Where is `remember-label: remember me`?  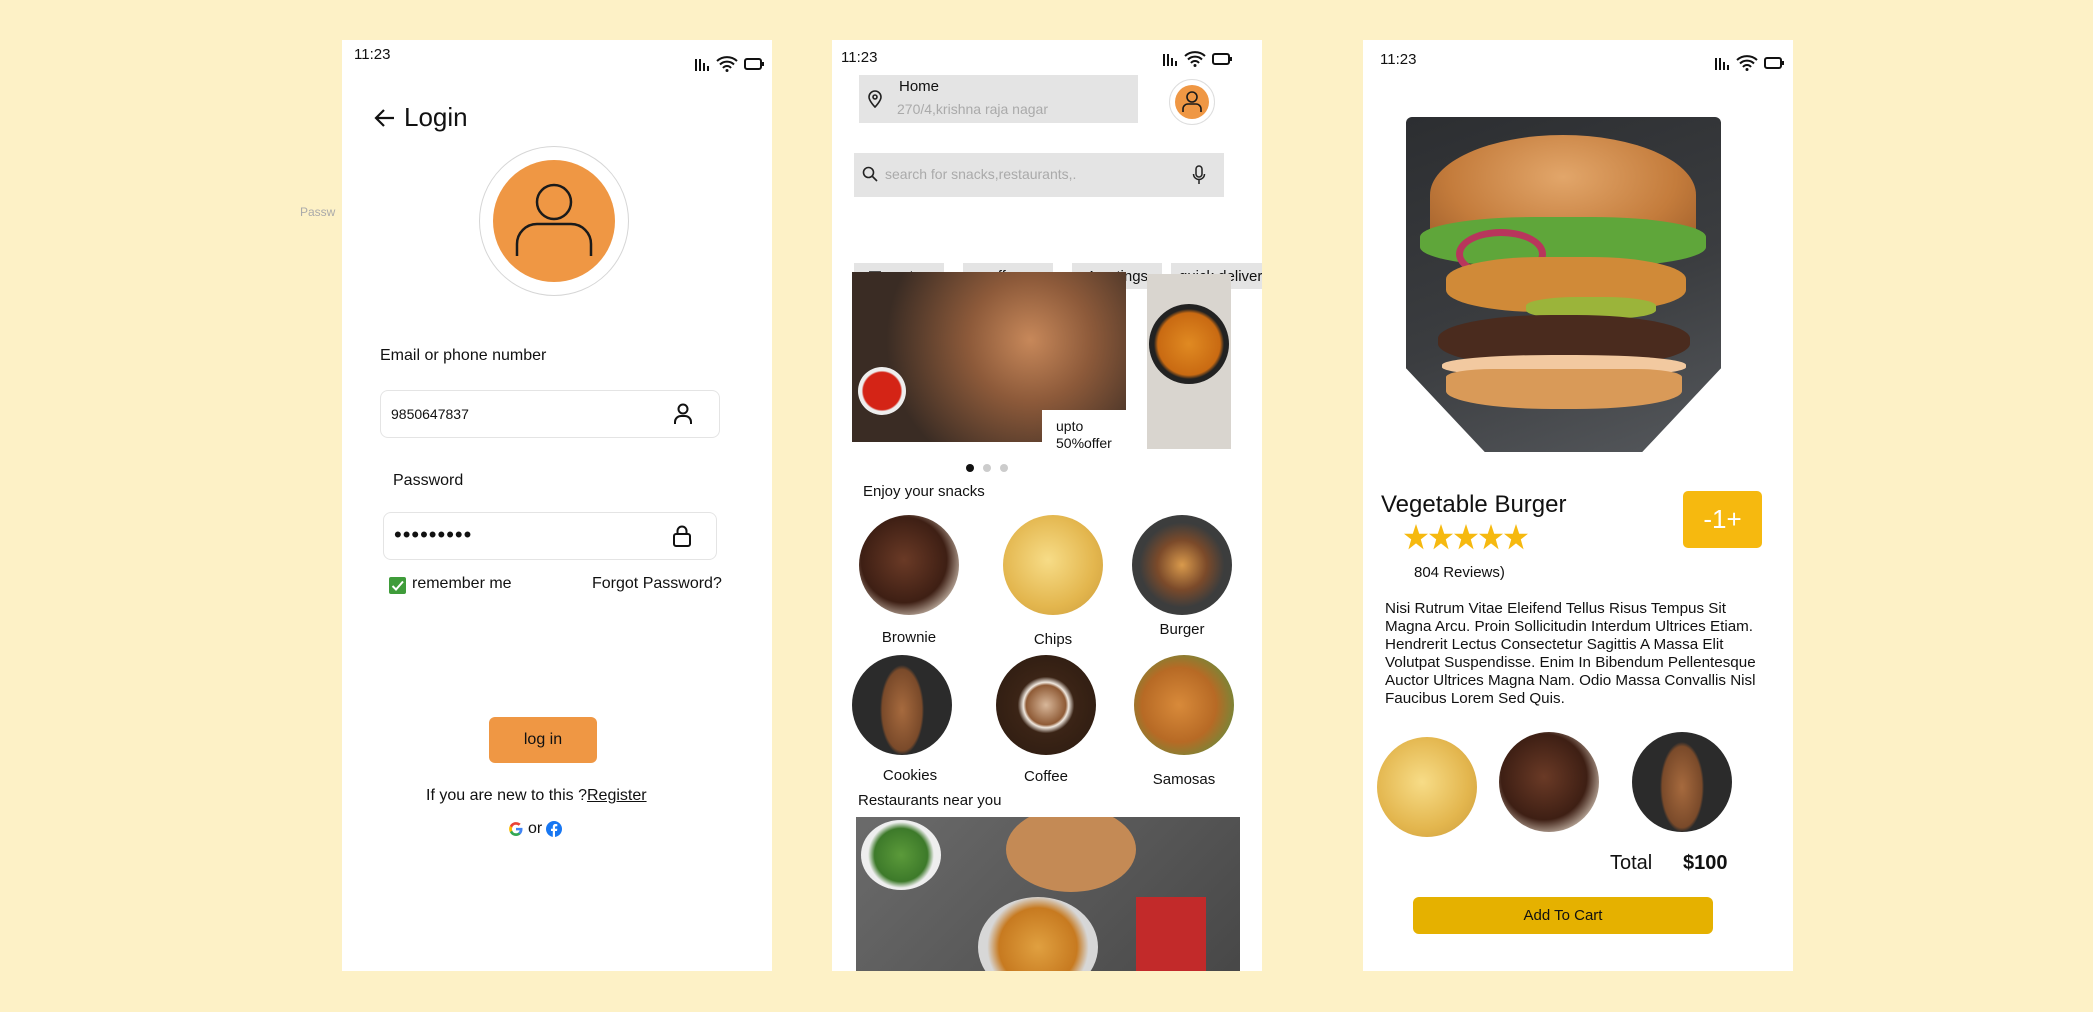 remember-label: remember me is located at coordinates (462, 583).